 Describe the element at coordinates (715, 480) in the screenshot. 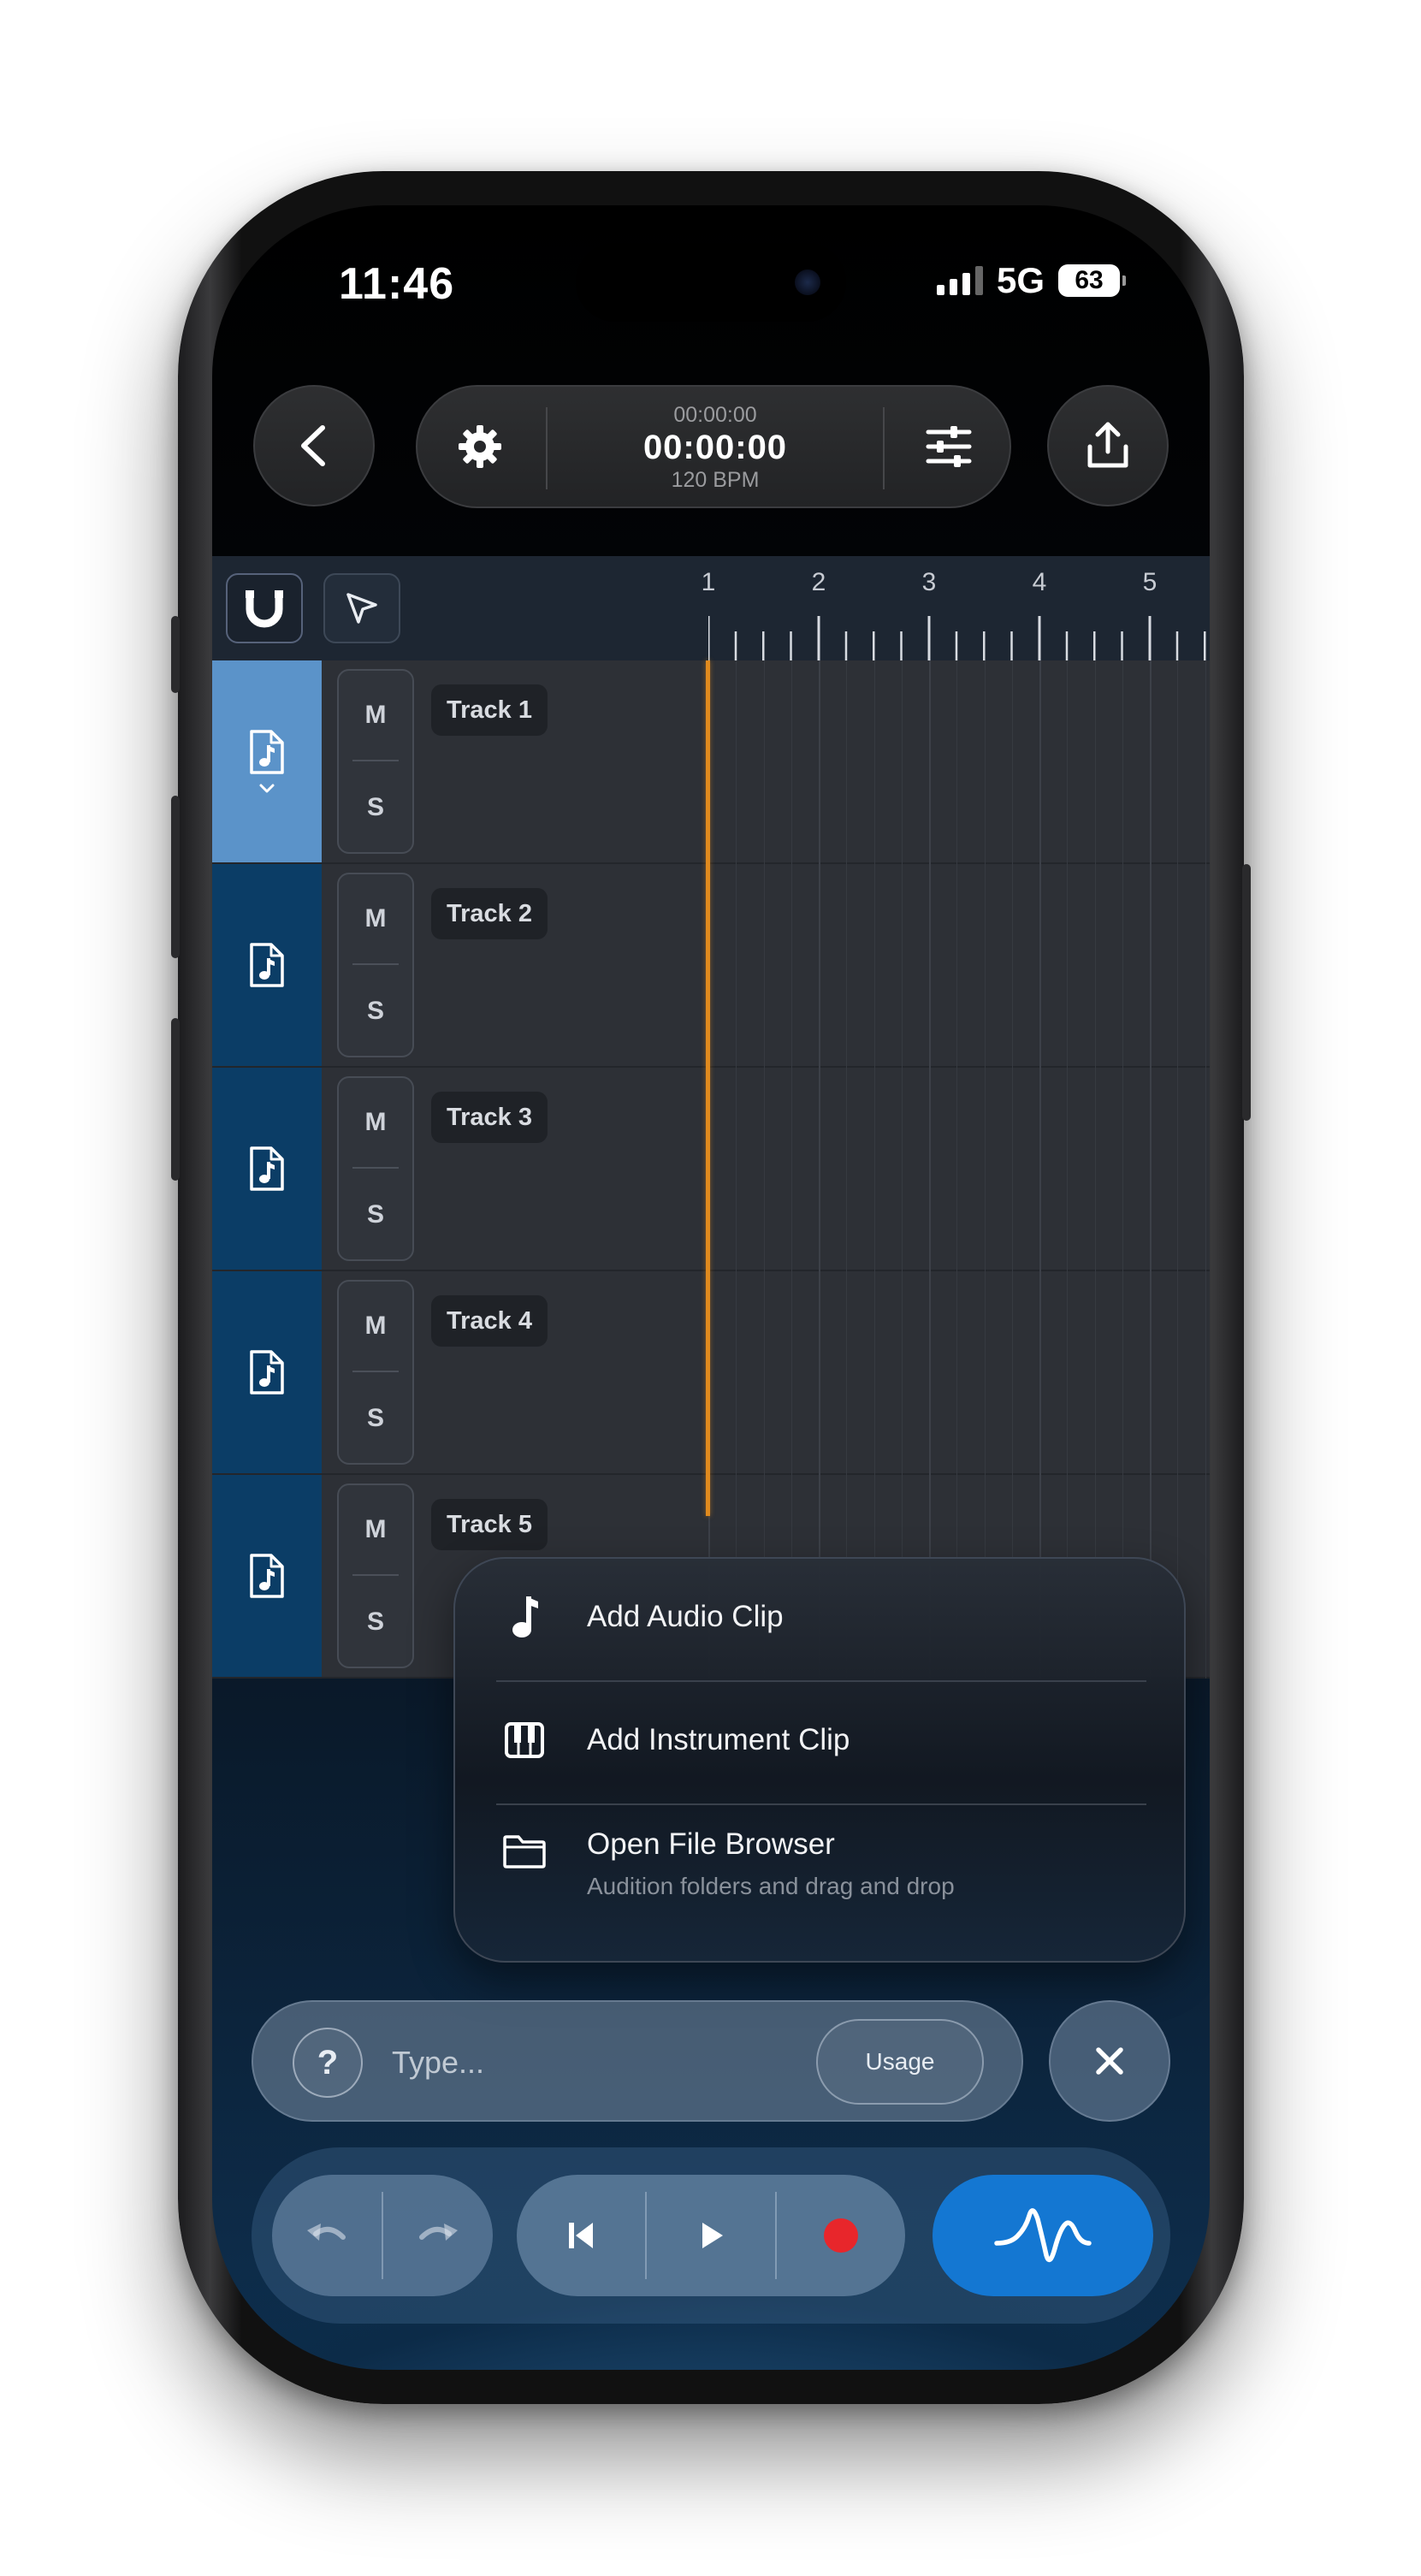

I see `tempo-label: 120 BPM` at that location.